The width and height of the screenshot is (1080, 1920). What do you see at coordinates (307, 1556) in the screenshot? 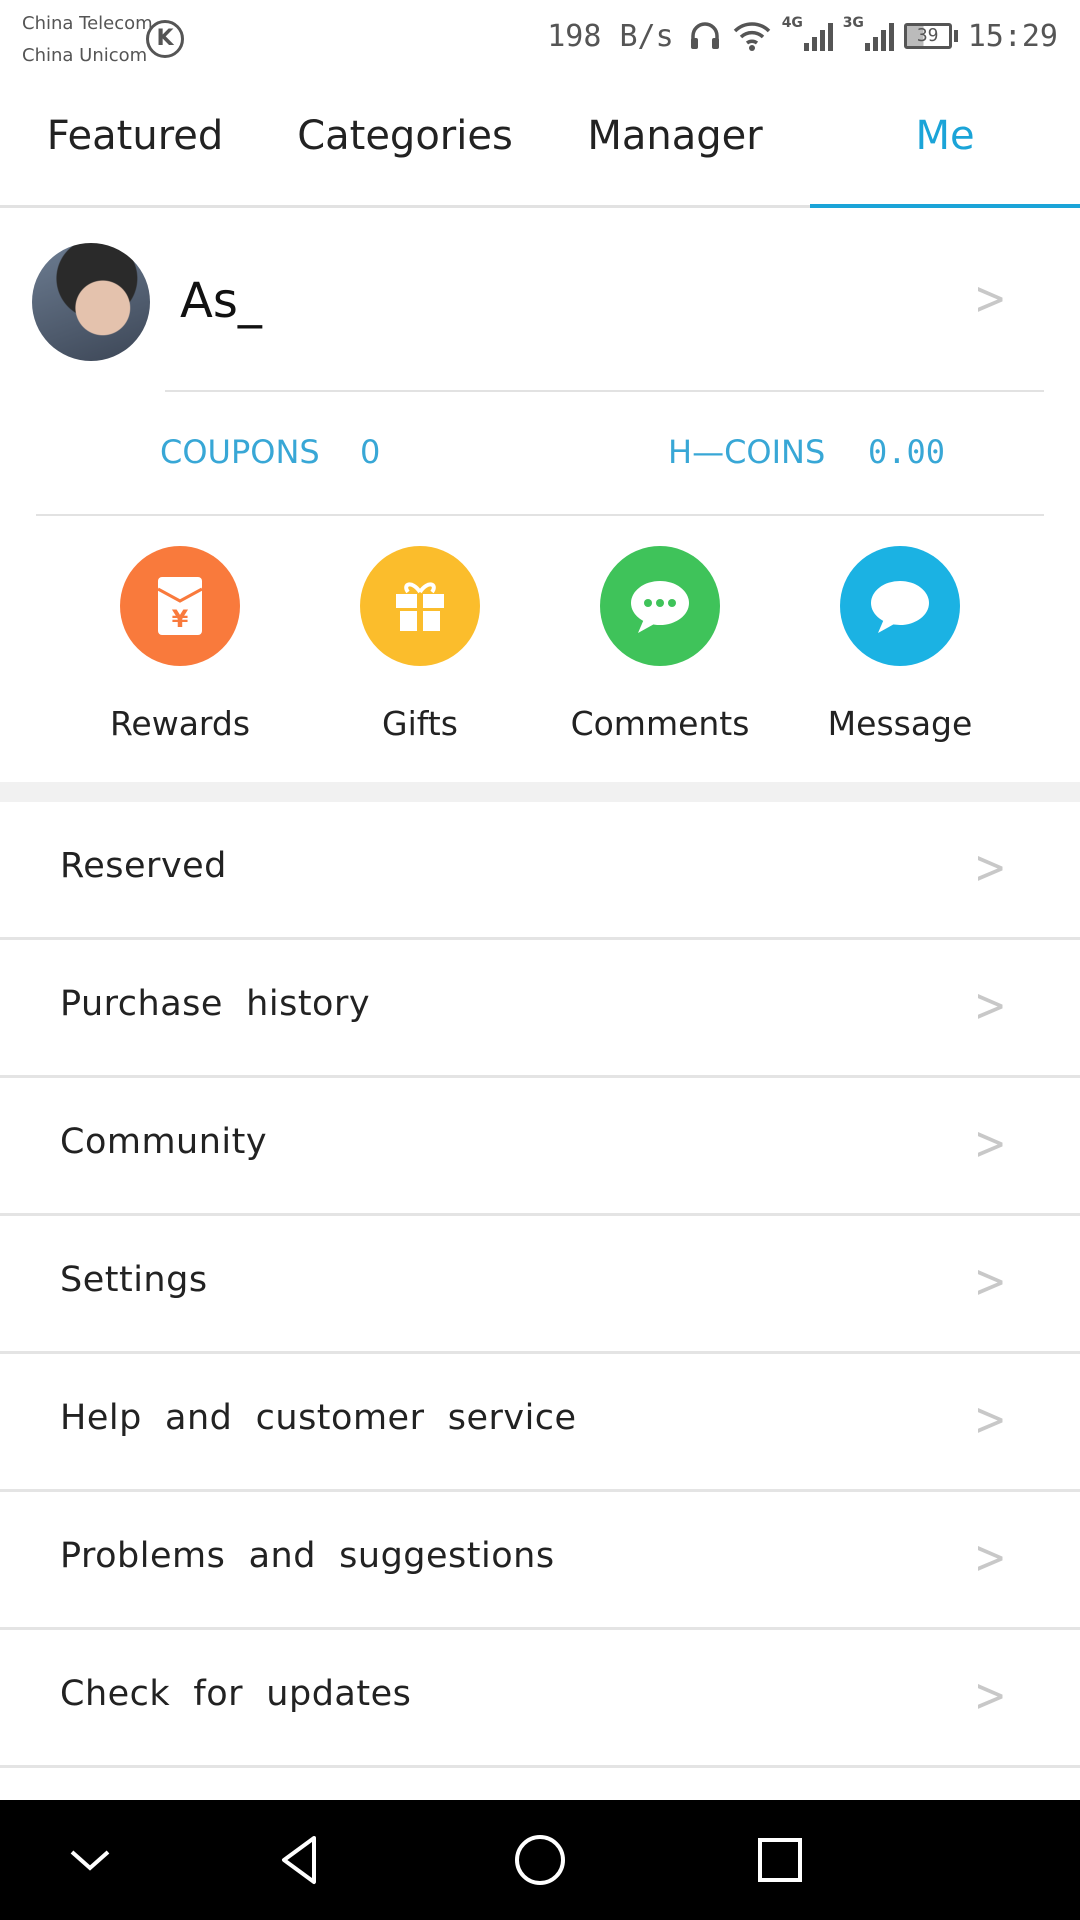
I see `menu-item-label: Problems and suggestions` at bounding box center [307, 1556].